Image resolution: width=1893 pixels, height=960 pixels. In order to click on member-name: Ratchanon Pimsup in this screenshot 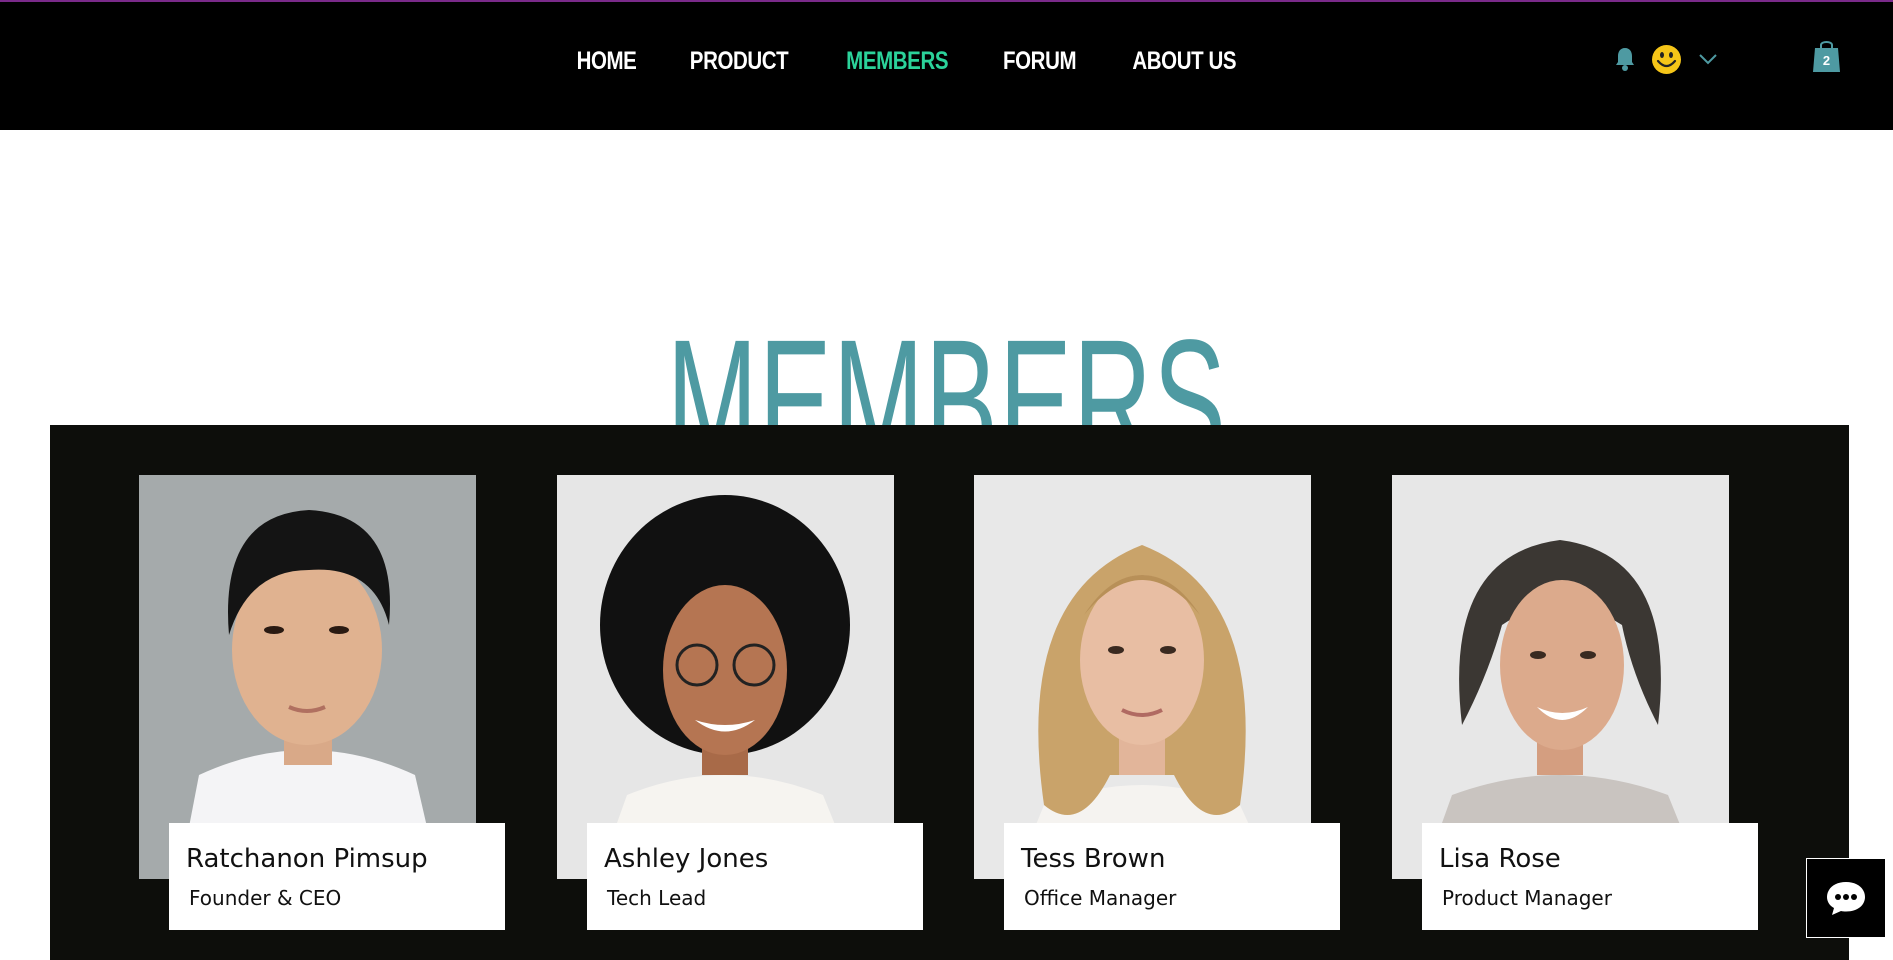, I will do `click(307, 859)`.